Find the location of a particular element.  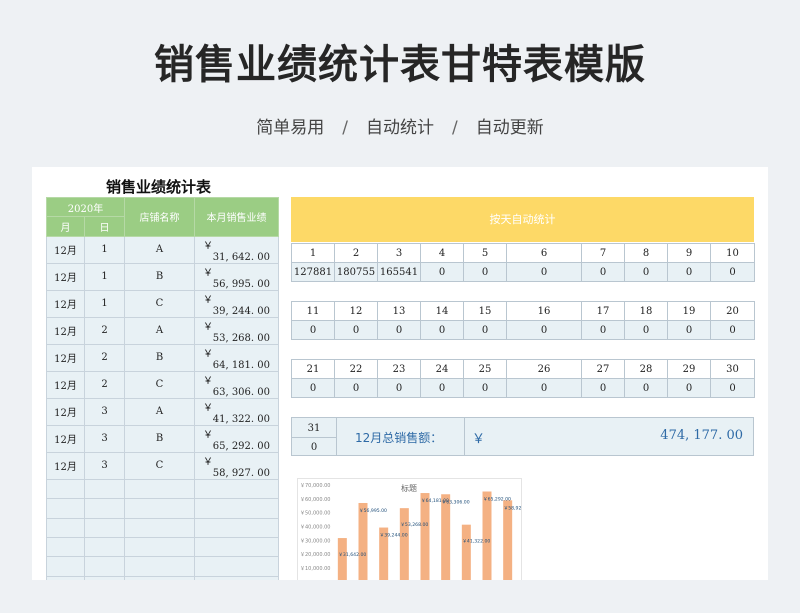

table-row: 12月 1 A ￥ 31, 642. 00 is located at coordinates (162, 249).